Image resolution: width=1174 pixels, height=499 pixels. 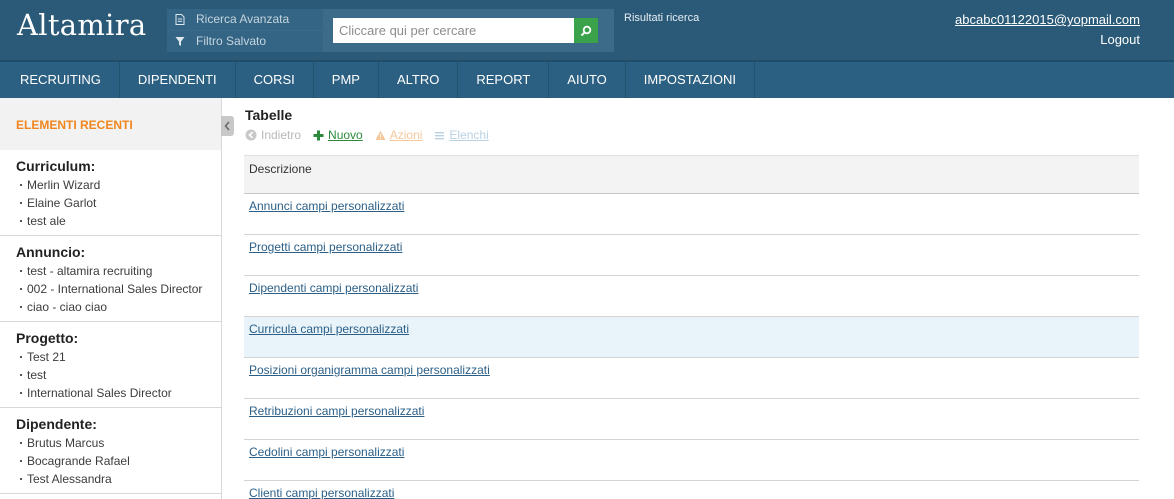 I want to click on recent-item: International Sales Director, so click(x=110, y=393).